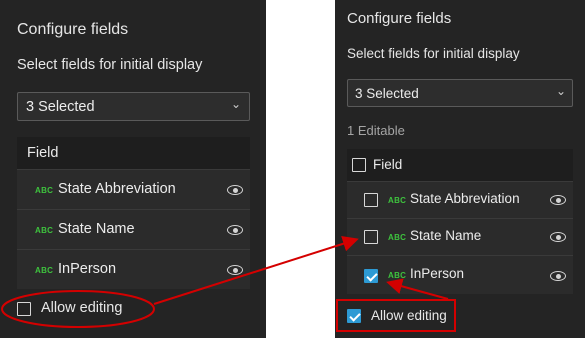 Image resolution: width=585 pixels, height=338 pixels. What do you see at coordinates (376, 130) in the screenshot?
I see `editable-count: 1 Editable` at bounding box center [376, 130].